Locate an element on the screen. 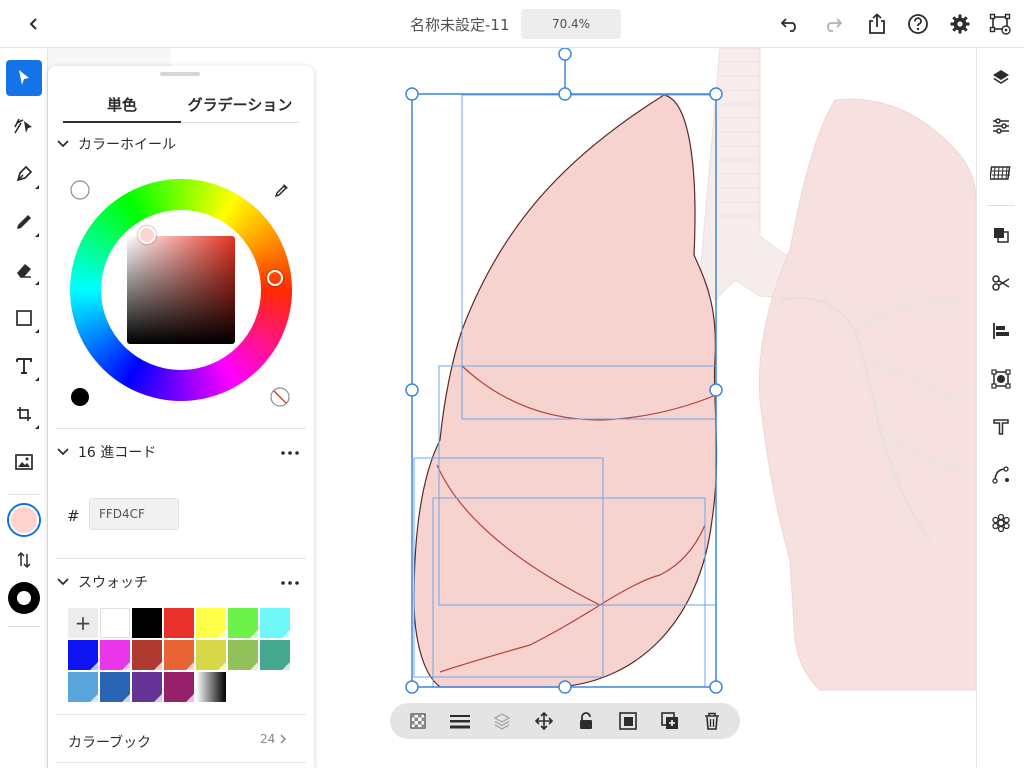  help-icon is located at coordinates (918, 24).